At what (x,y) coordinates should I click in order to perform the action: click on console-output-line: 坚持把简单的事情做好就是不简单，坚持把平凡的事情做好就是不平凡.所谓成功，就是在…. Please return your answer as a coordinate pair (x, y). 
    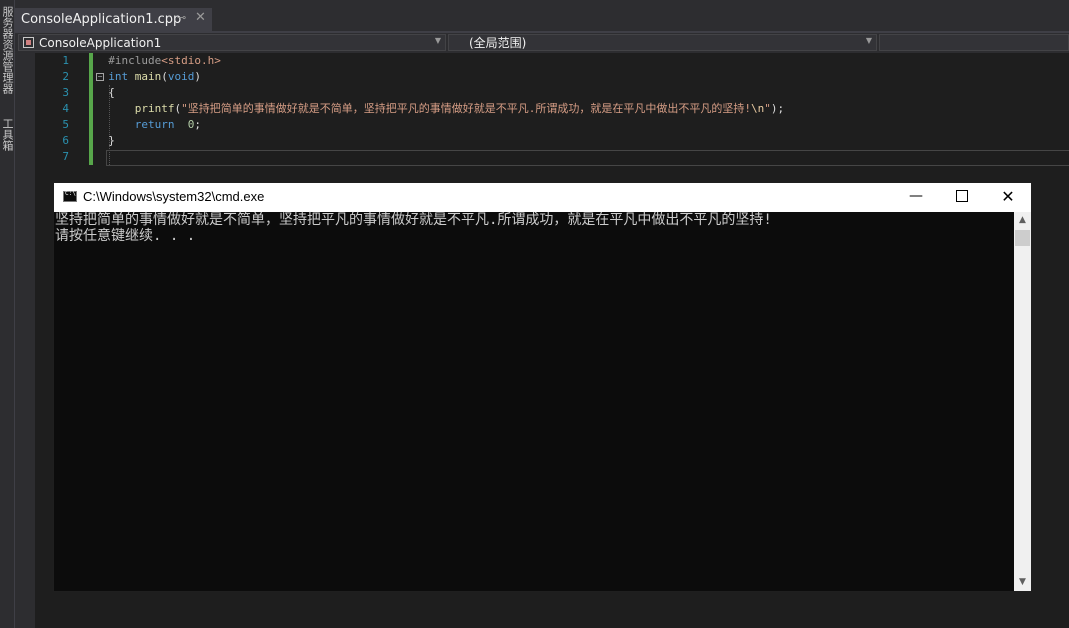
    Looking at the image, I should click on (413, 220).